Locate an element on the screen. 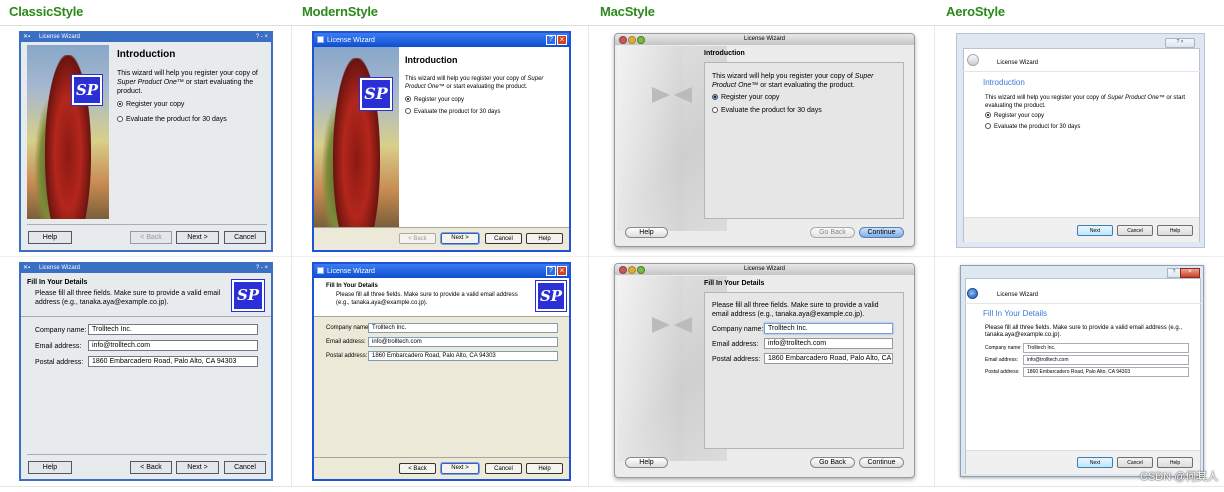 The width and height of the screenshot is (1224, 492). intro-text-post: or start evaluating the product. is located at coordinates (806, 85).